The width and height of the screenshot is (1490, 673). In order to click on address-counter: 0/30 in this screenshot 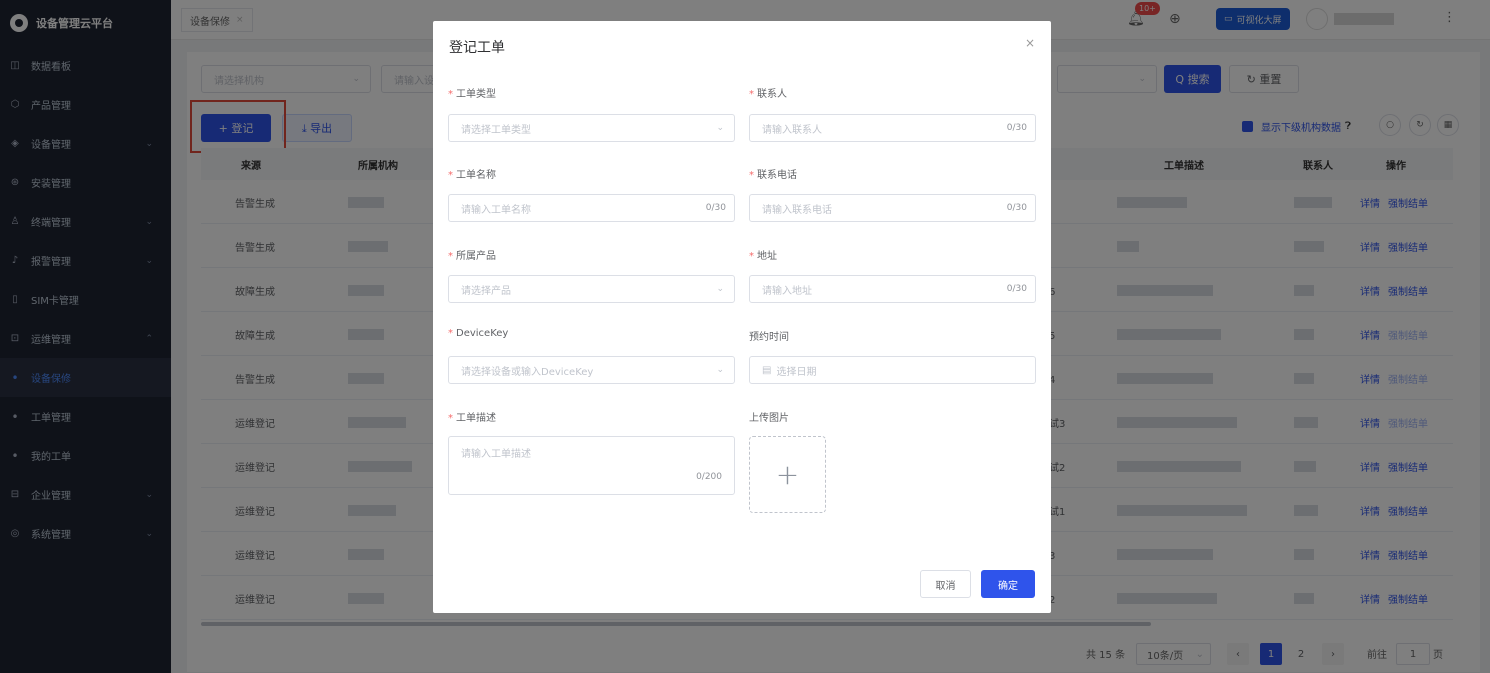, I will do `click(1016, 289)`.